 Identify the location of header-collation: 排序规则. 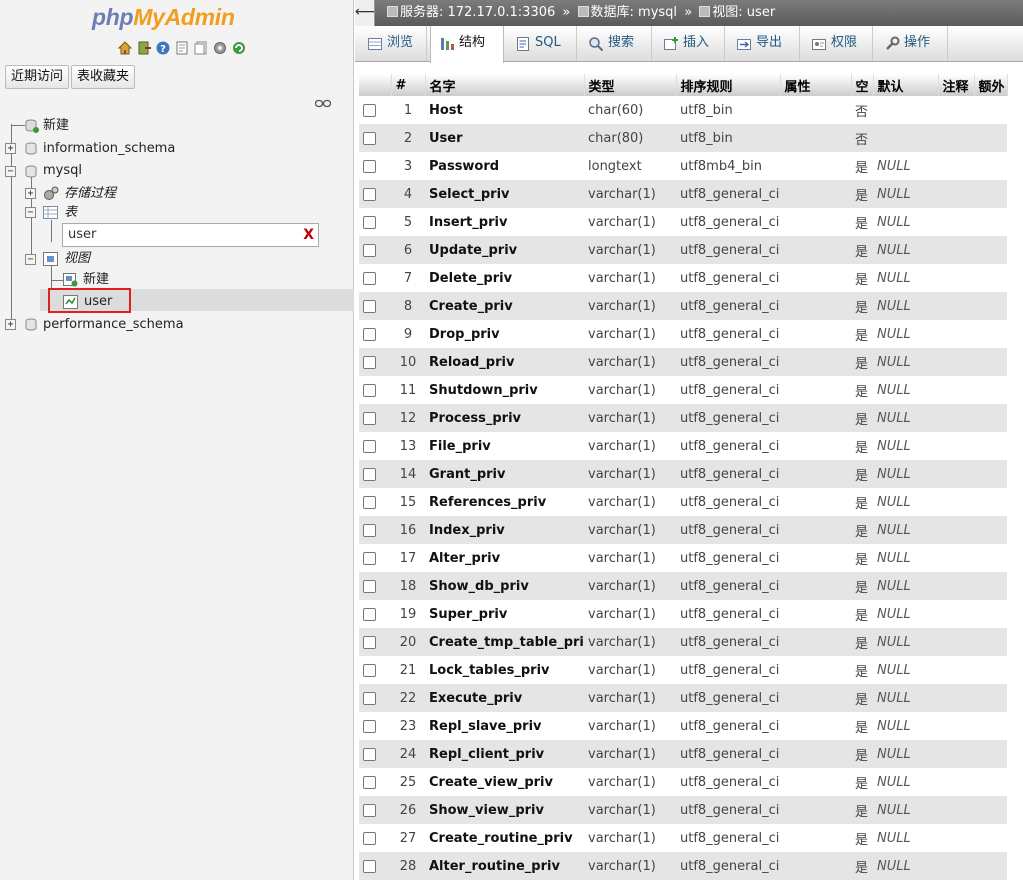
(728, 85).